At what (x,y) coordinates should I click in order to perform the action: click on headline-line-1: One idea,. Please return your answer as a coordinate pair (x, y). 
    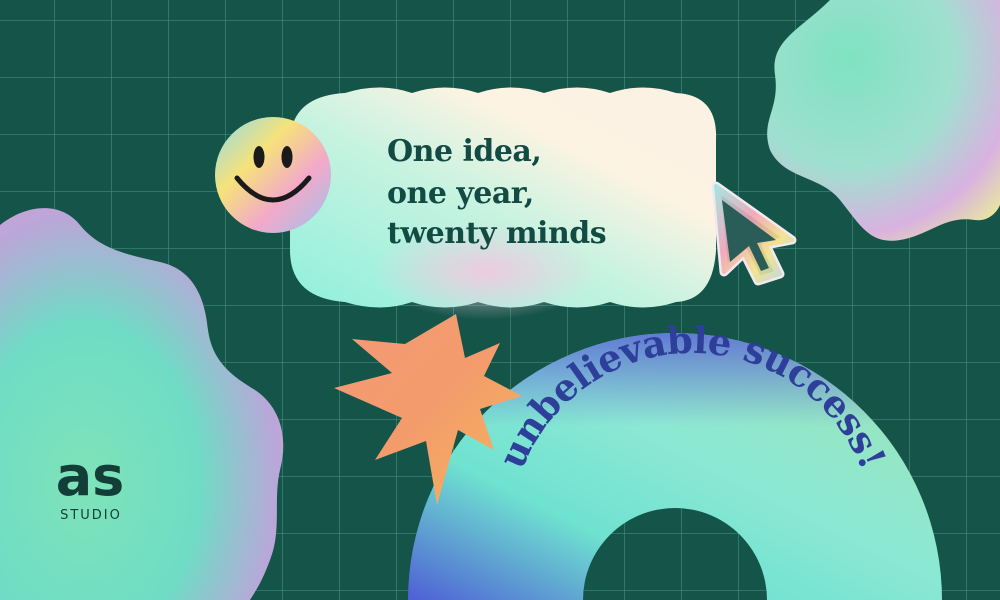
    Looking at the image, I should click on (464, 151).